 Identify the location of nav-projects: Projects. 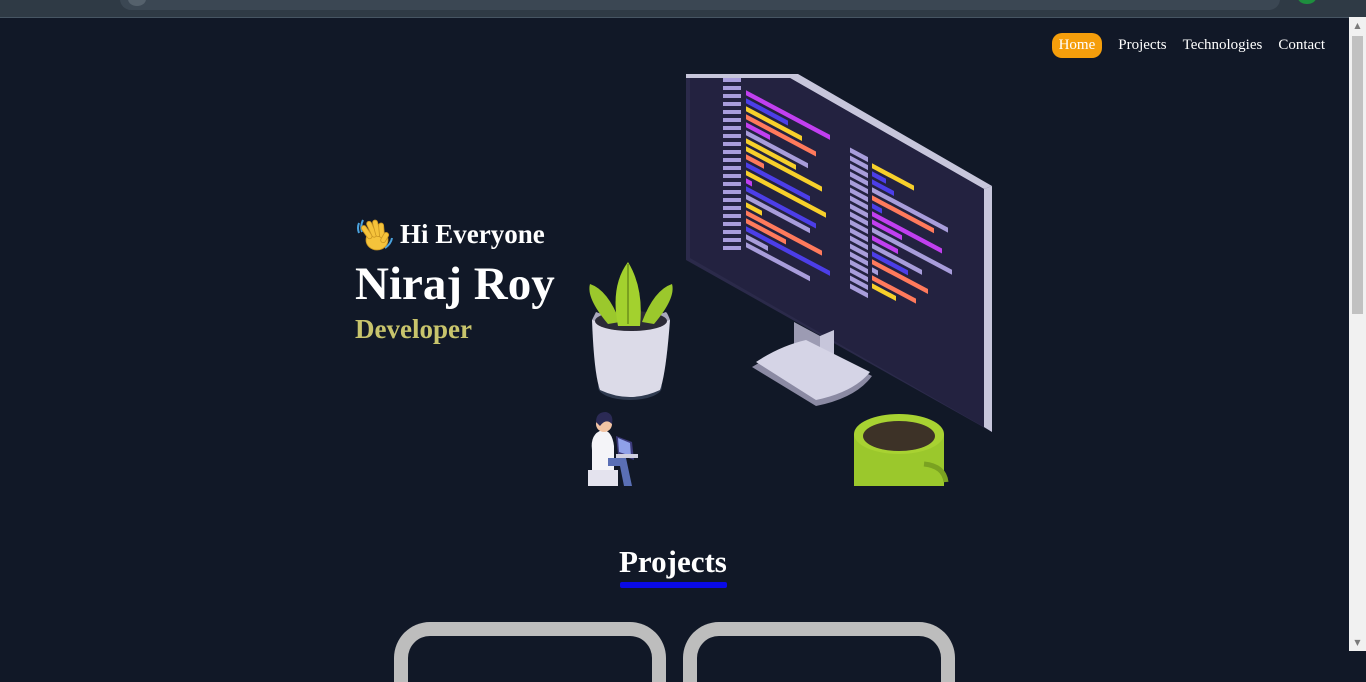
(1142, 45).